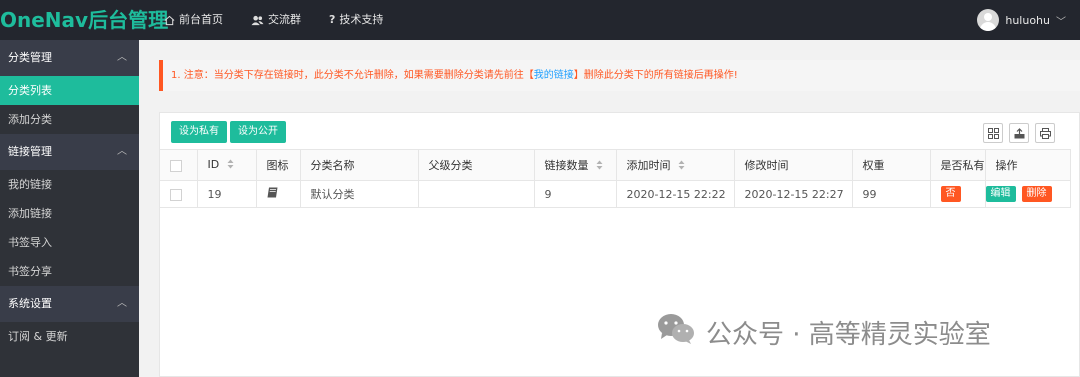  Describe the element at coordinates (476, 194) in the screenshot. I see `cell-parent` at that location.